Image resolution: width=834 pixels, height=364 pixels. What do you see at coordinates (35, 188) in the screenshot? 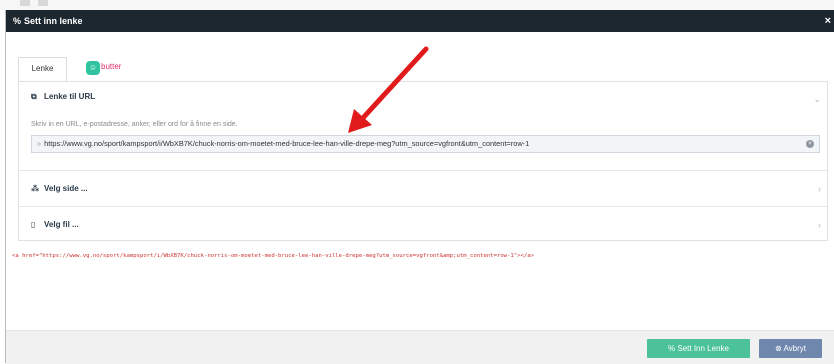
I see `sitemap-icon: ⁂` at bounding box center [35, 188].